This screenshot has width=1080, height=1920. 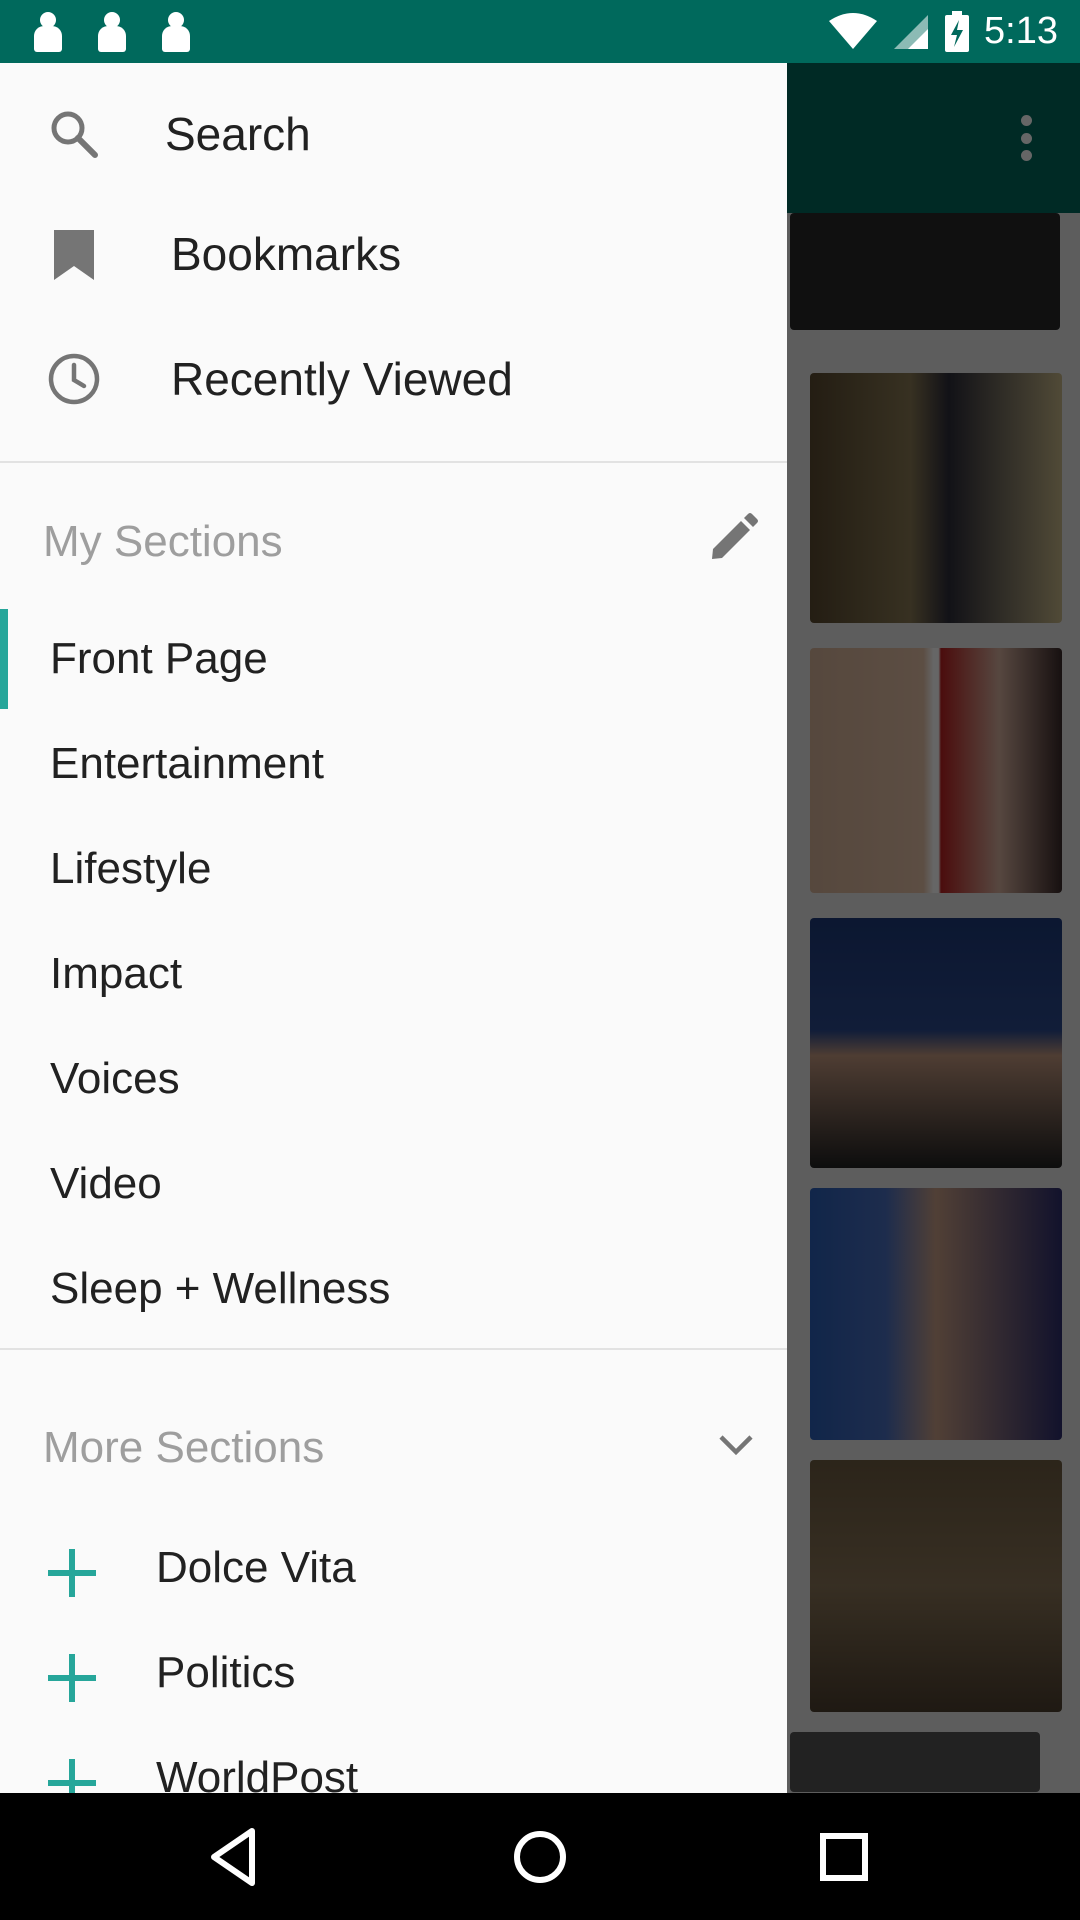 What do you see at coordinates (236, 1857) in the screenshot?
I see `back-icon` at bounding box center [236, 1857].